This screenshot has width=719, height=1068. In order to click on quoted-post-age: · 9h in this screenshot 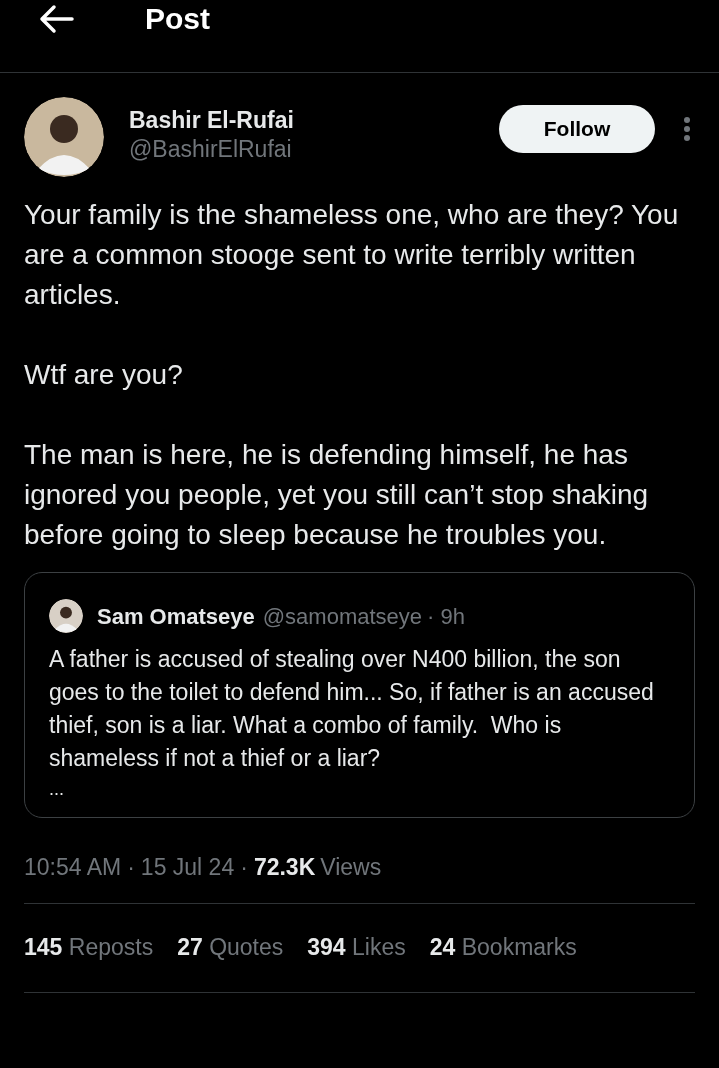, I will do `click(446, 616)`.